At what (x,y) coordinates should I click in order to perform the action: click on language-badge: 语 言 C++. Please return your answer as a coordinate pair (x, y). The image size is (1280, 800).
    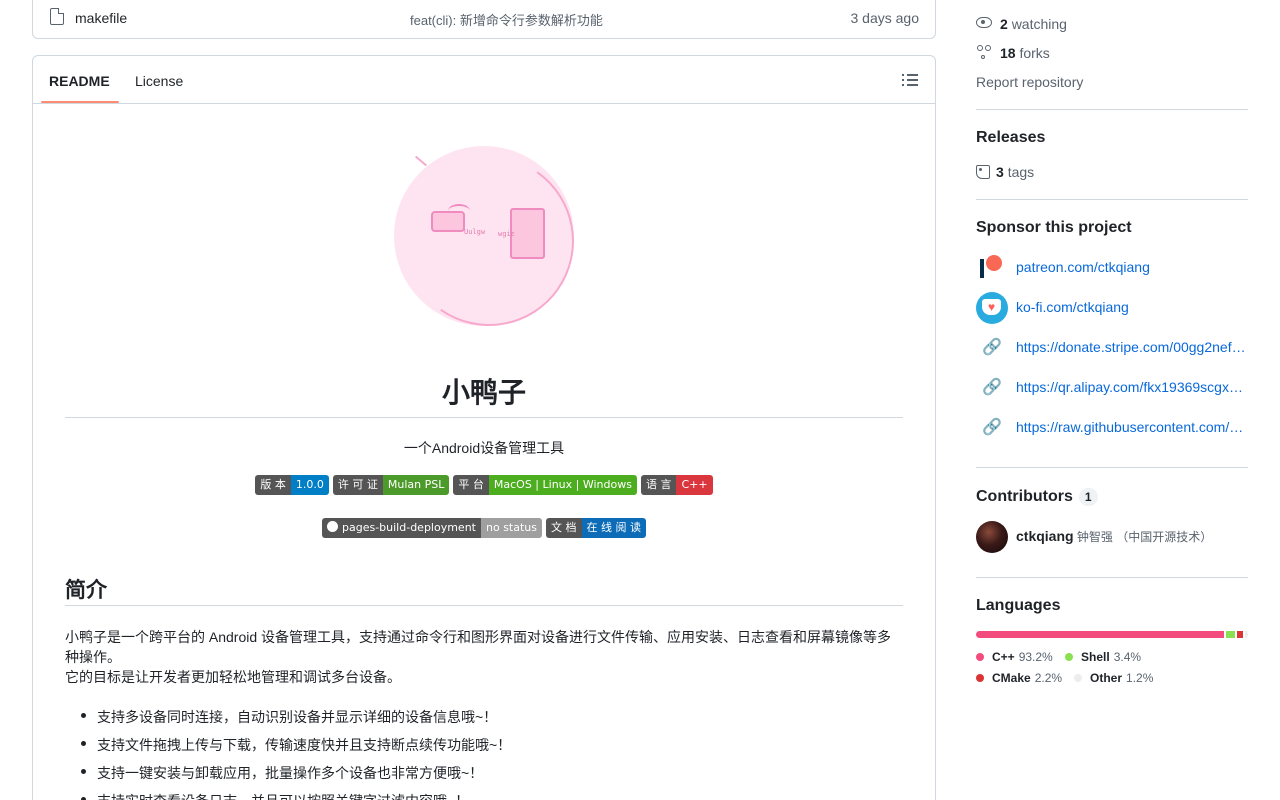
    Looking at the image, I should click on (676, 485).